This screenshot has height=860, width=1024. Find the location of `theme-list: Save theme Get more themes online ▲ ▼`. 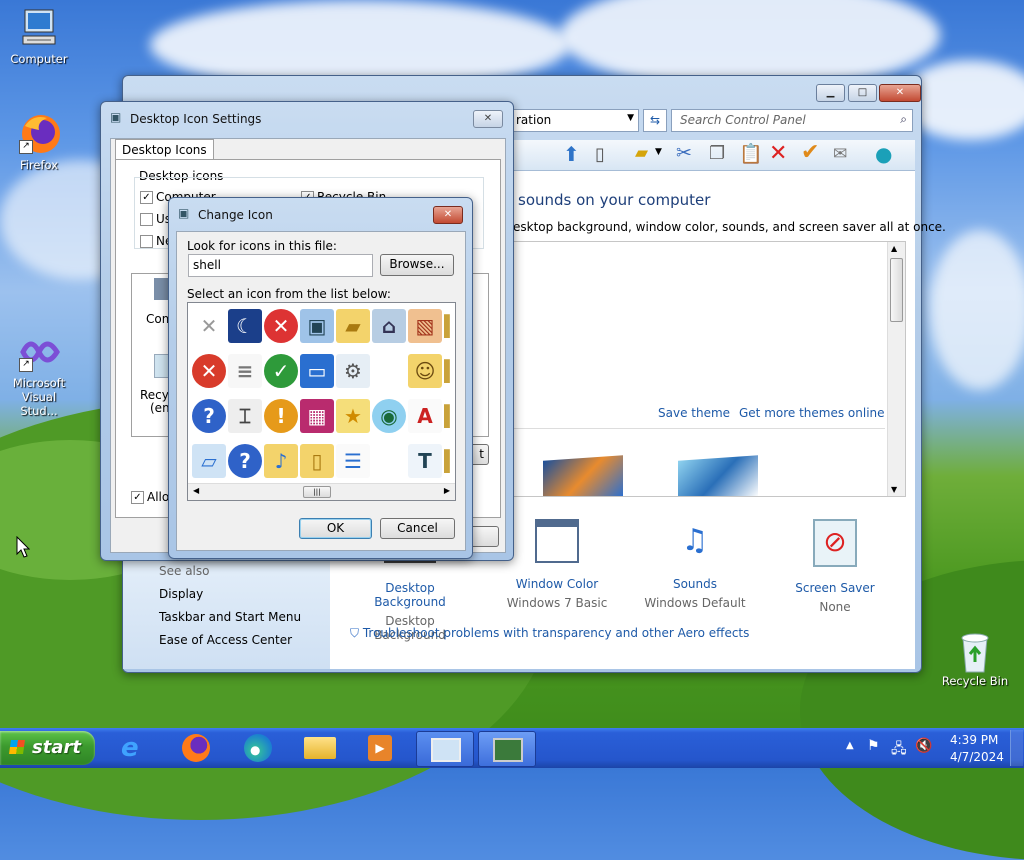

theme-list: Save theme Get more themes online ▲ ▼ is located at coordinates (709, 369).